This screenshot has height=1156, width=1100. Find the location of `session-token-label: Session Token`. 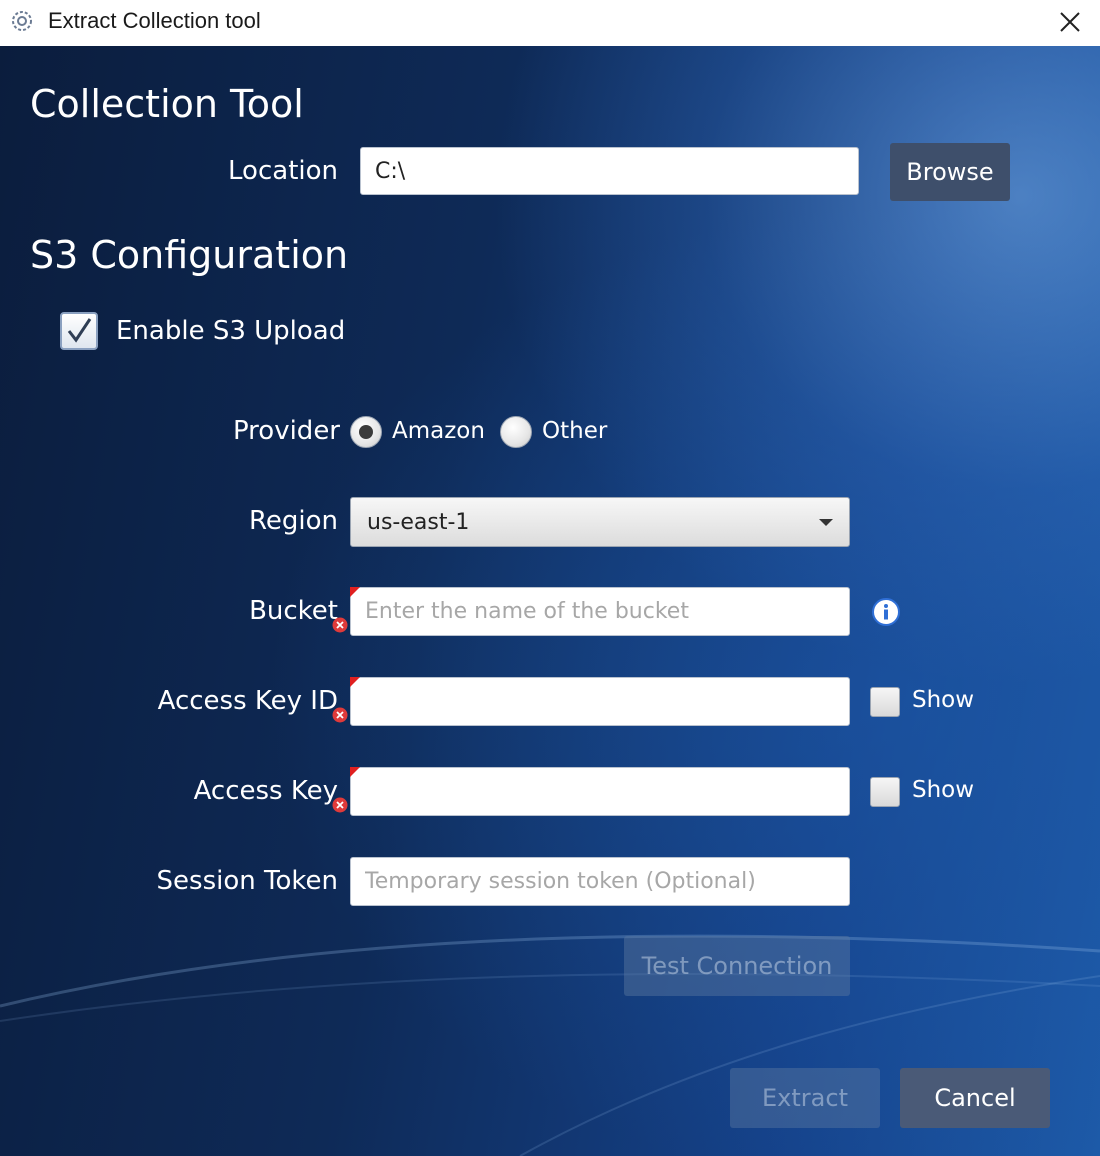

session-token-label: Session Token is located at coordinates (247, 881).